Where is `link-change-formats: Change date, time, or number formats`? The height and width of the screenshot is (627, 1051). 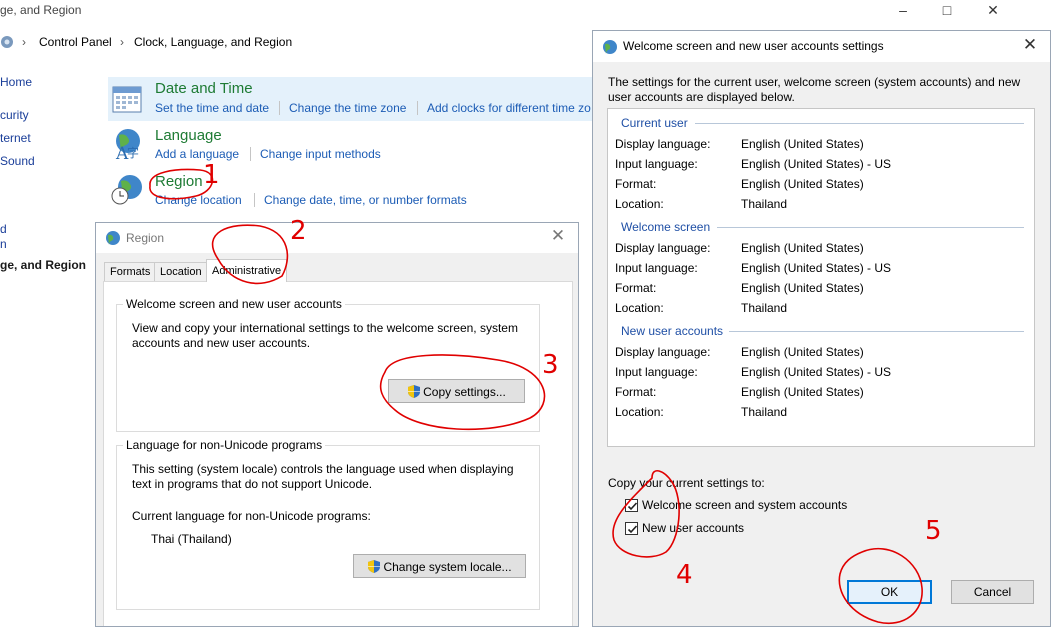
link-change-formats: Change date, time, or number formats is located at coordinates (365, 200).